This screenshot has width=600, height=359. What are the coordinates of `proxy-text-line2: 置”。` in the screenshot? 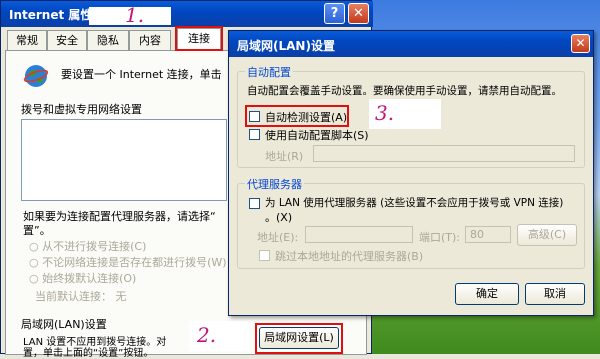 It's located at (37, 230).